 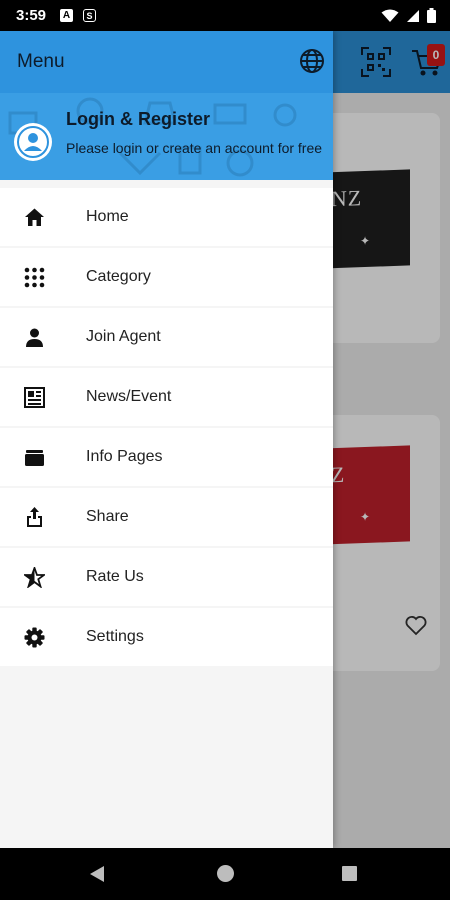 What do you see at coordinates (107, 216) in the screenshot?
I see `menu-item-label: Home` at bounding box center [107, 216].